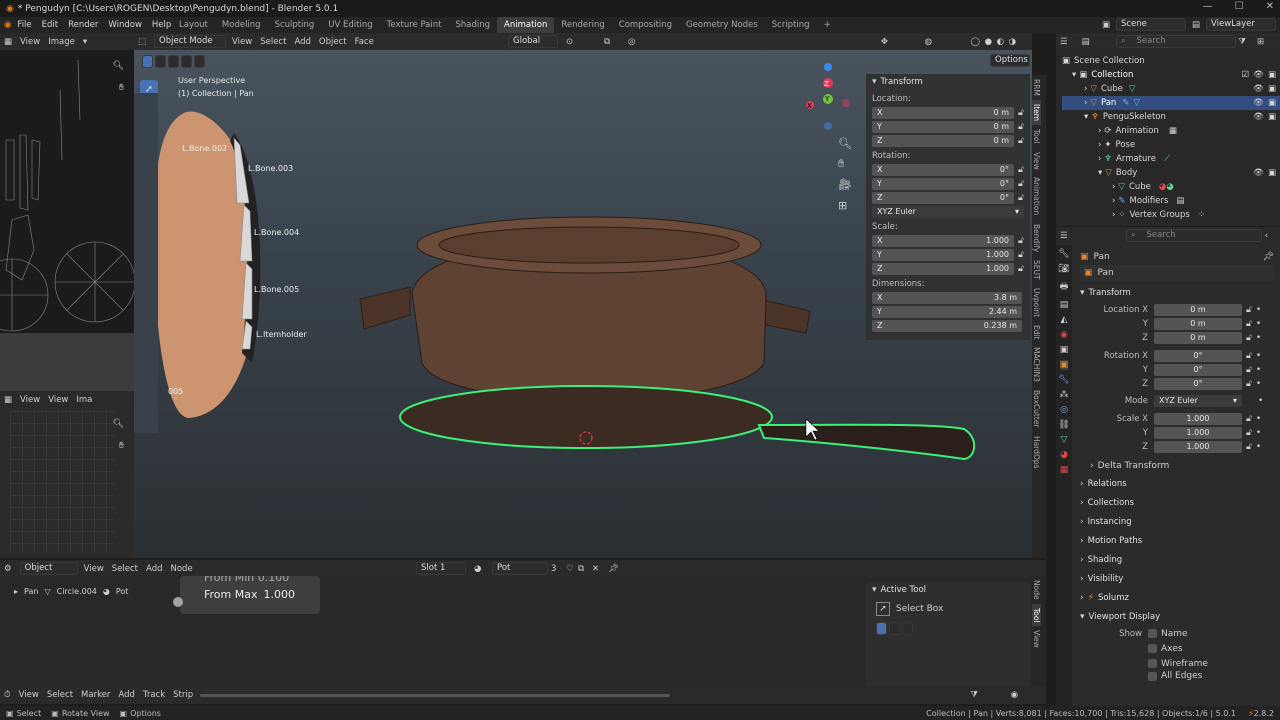 The width and height of the screenshot is (1280, 720). What do you see at coordinates (1036, 452) in the screenshot?
I see `sidebar-tab-hardops: HardOps` at bounding box center [1036, 452].